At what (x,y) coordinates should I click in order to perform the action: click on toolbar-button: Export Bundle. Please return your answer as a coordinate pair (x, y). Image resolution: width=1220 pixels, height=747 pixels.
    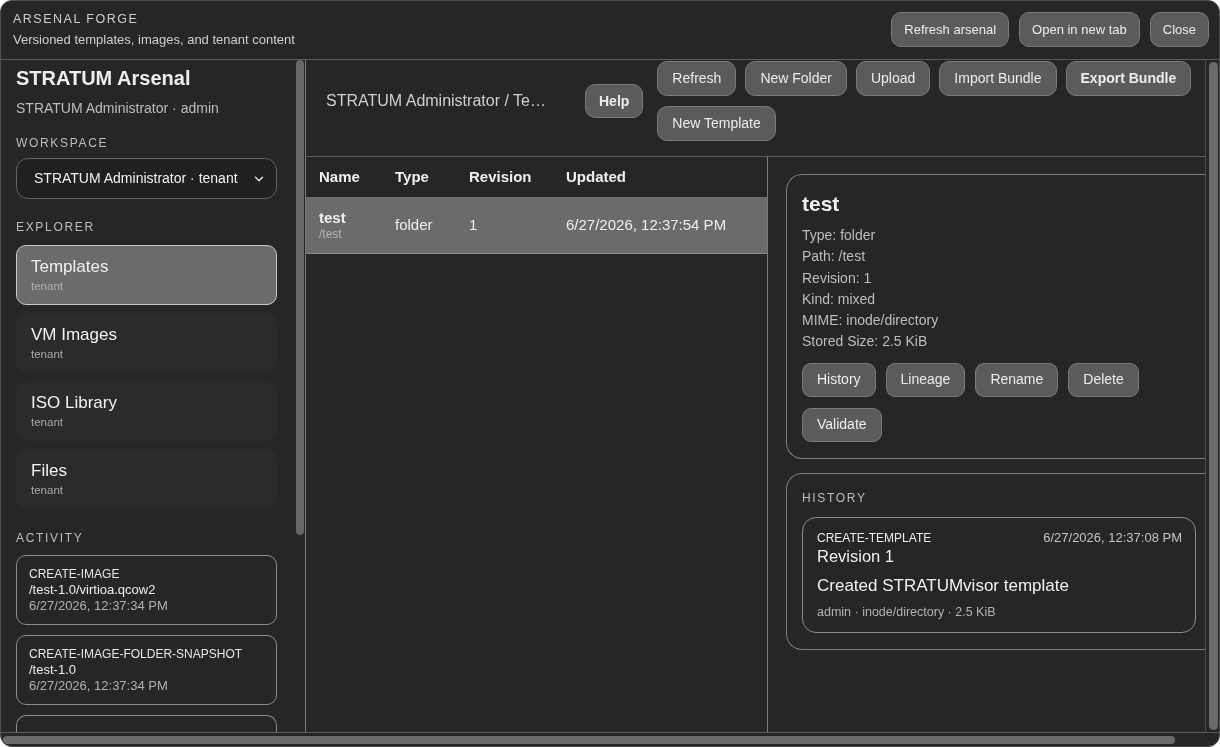
    Looking at the image, I should click on (1128, 78).